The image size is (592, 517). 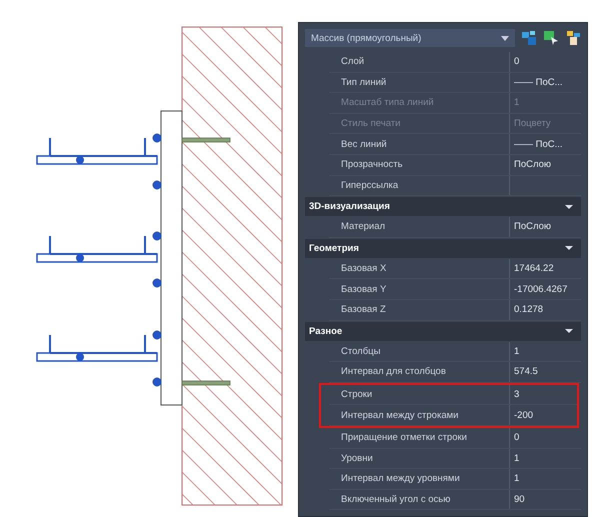 What do you see at coordinates (357, 458) in the screenshot?
I see `property-label: Уровни` at bounding box center [357, 458].